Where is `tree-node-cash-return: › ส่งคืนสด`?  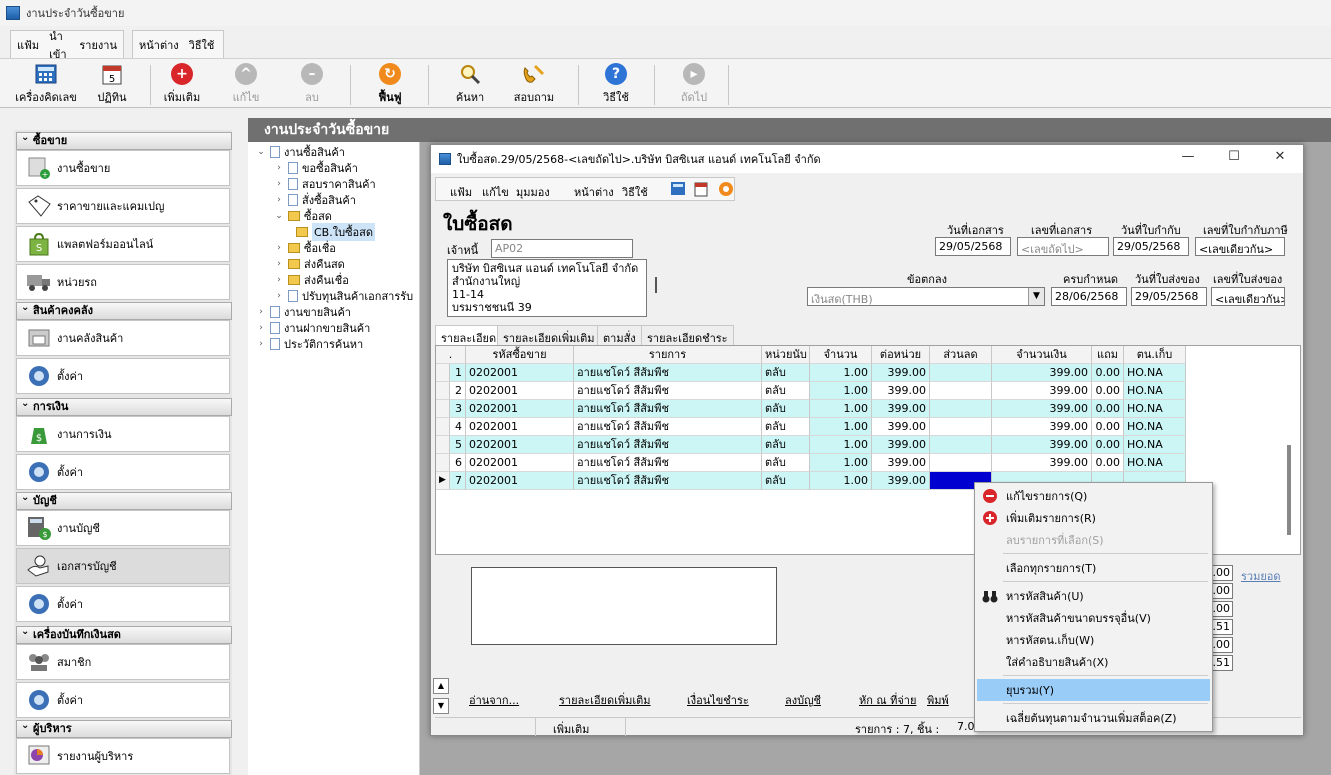 tree-node-cash-return: › ส่งคืนสด is located at coordinates (309, 264).